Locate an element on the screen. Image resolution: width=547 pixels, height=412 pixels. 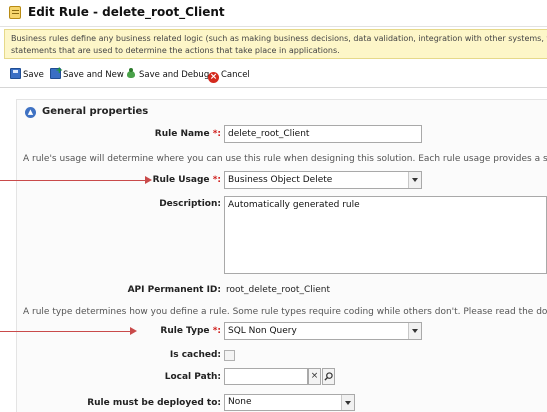
api-permanent-id-value: root_delete_root_Client is located at coordinates (278, 290).